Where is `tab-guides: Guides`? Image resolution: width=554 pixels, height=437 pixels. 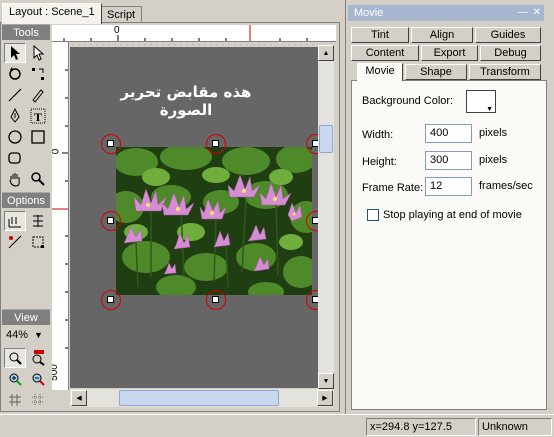
tab-guides: Guides is located at coordinates (508, 35).